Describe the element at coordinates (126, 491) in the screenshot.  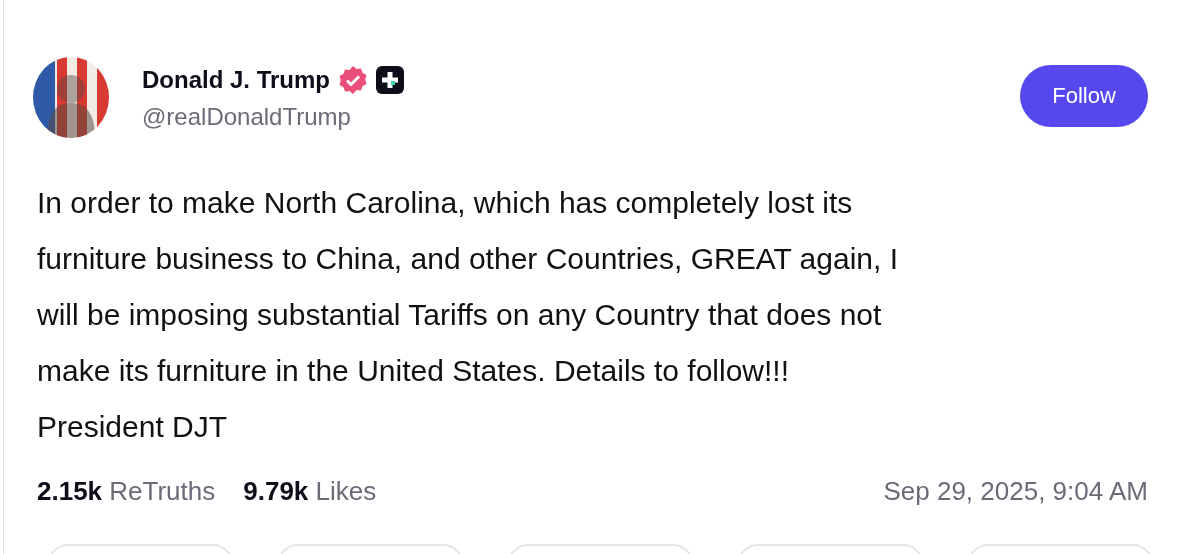
I see `stat-link: 2.15k ReTruths` at that location.